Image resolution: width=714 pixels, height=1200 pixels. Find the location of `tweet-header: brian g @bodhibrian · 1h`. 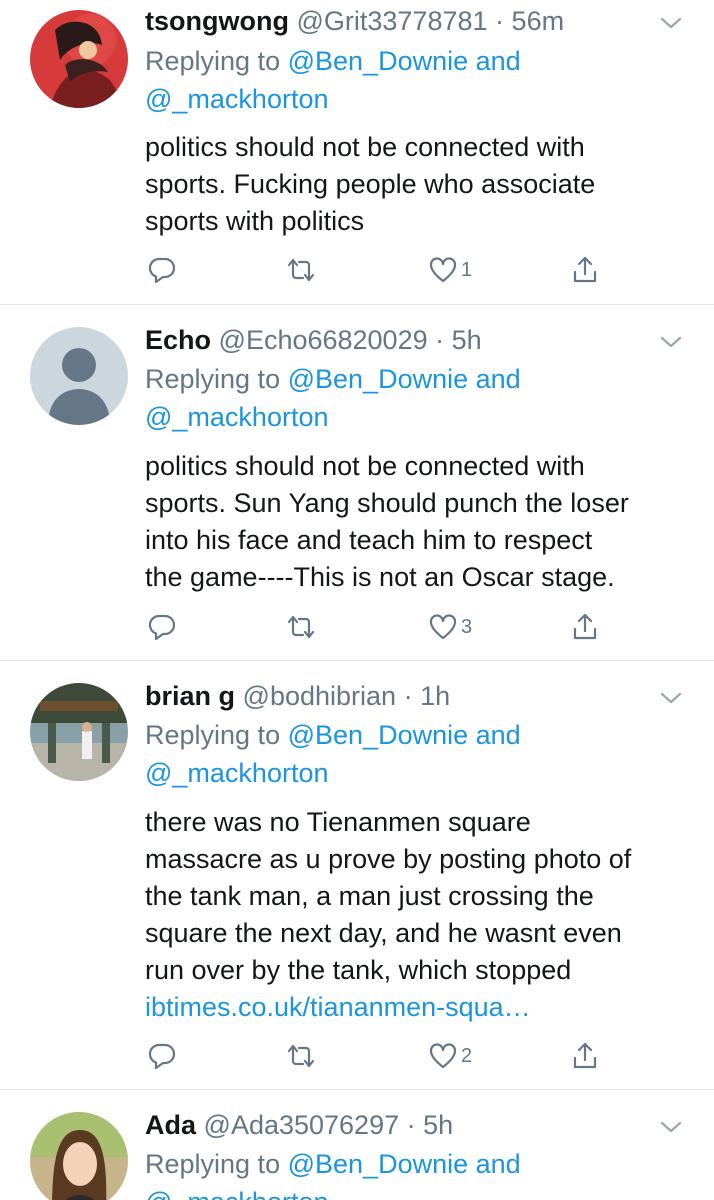

tweet-header: brian g @bodhibrian · 1h is located at coordinates (394, 696).